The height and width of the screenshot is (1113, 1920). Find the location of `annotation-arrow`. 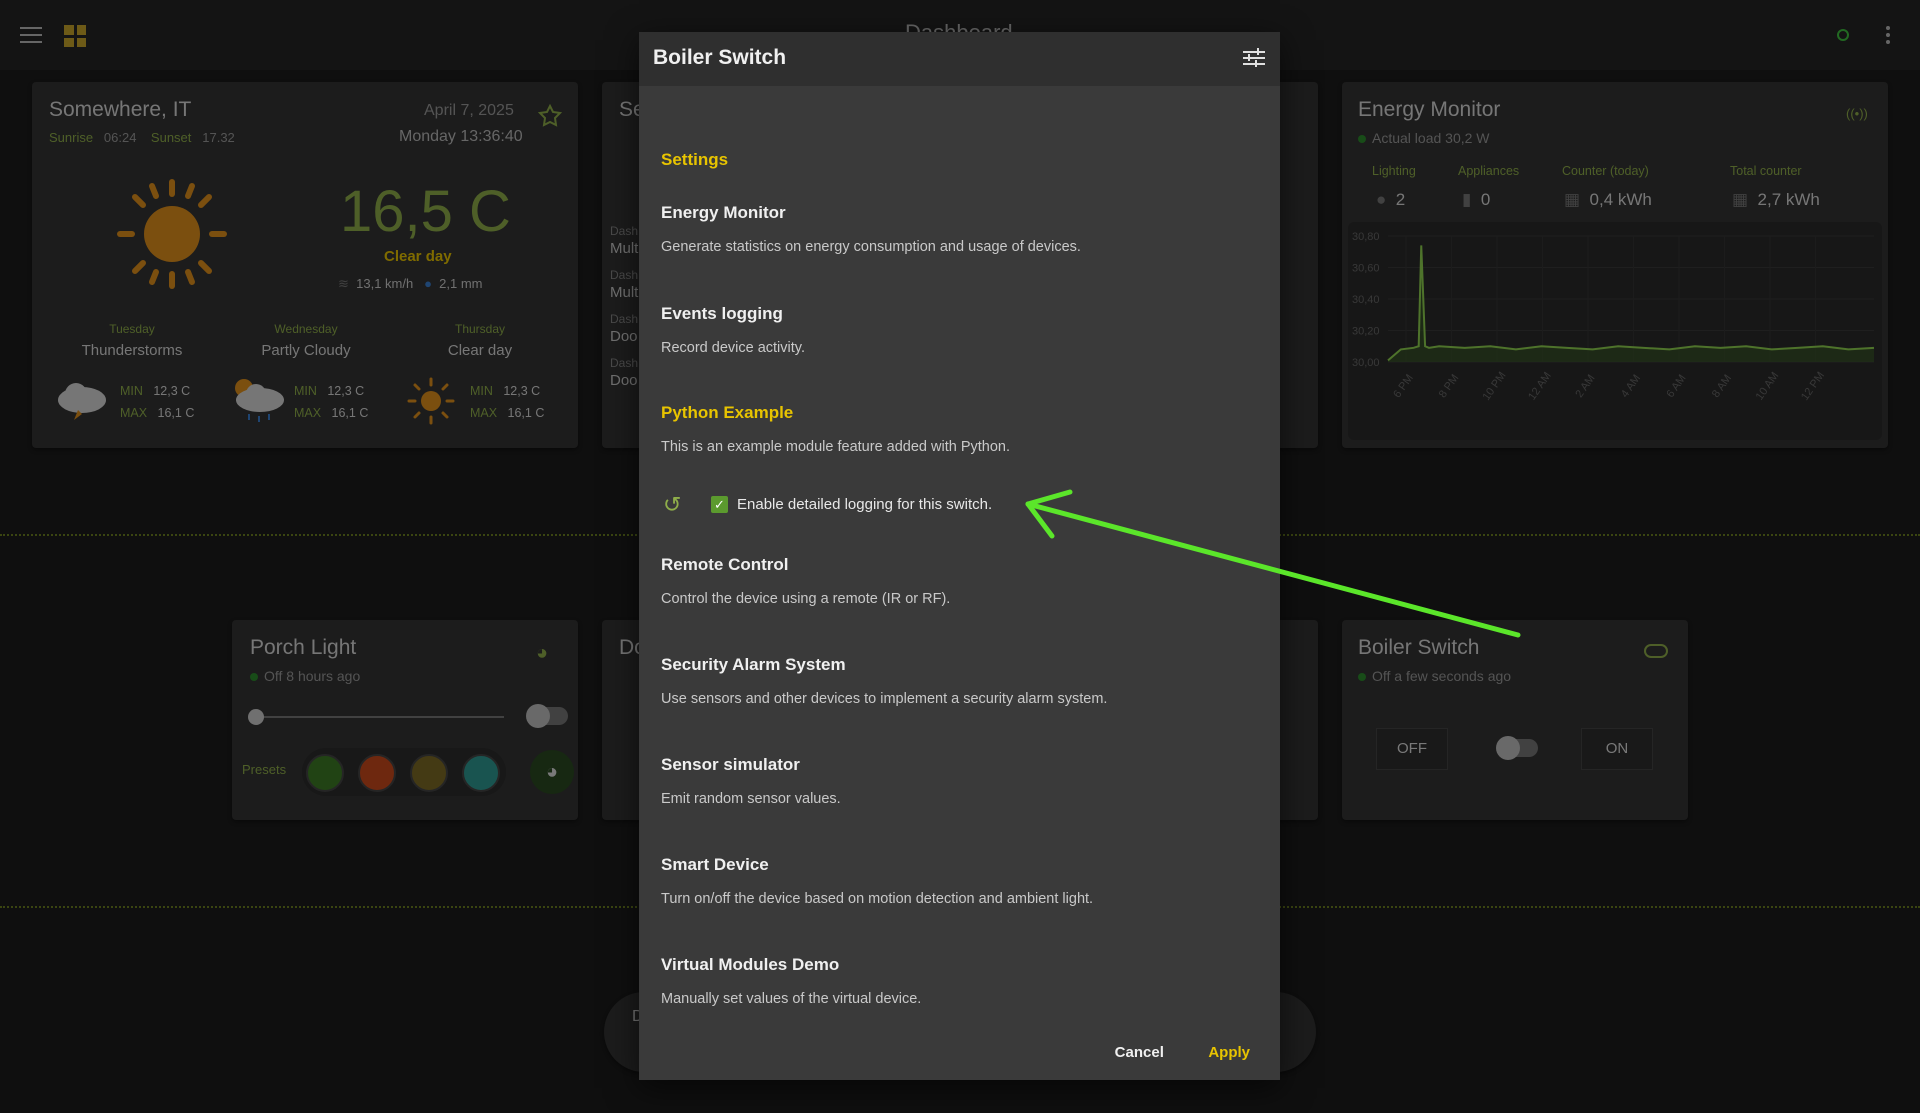

annotation-arrow is located at coordinates (1273, 563).